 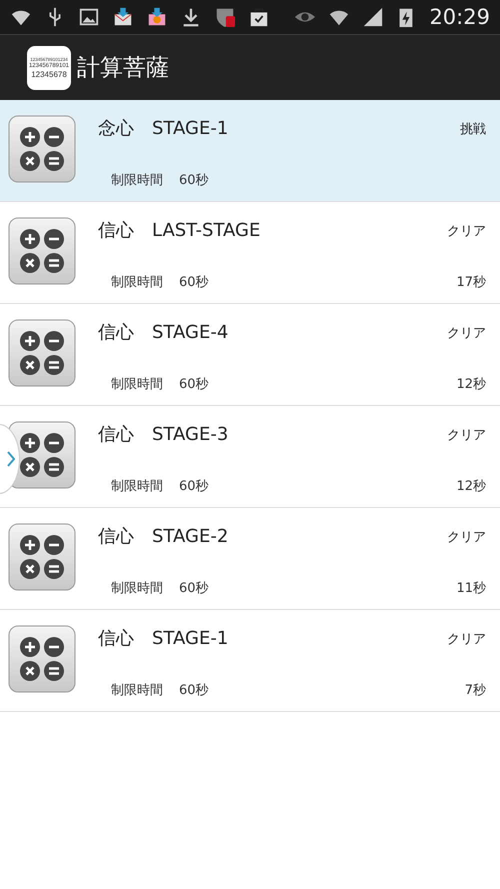 I want to click on stage-status: 挑戦, so click(x=473, y=129).